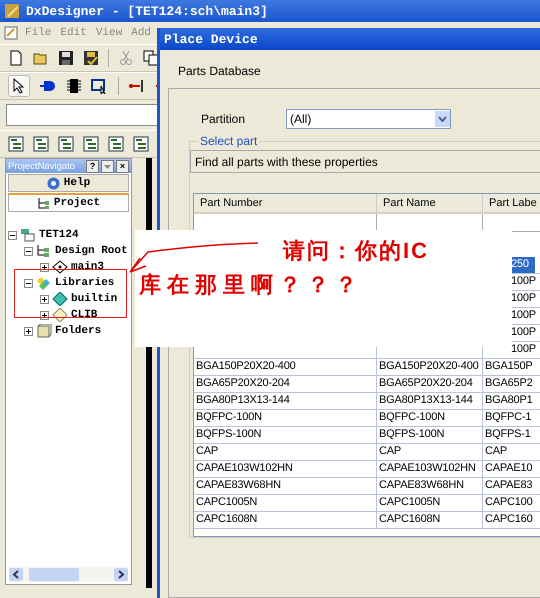  Describe the element at coordinates (16, 574) in the screenshot. I see `scroll-left-icon` at that location.